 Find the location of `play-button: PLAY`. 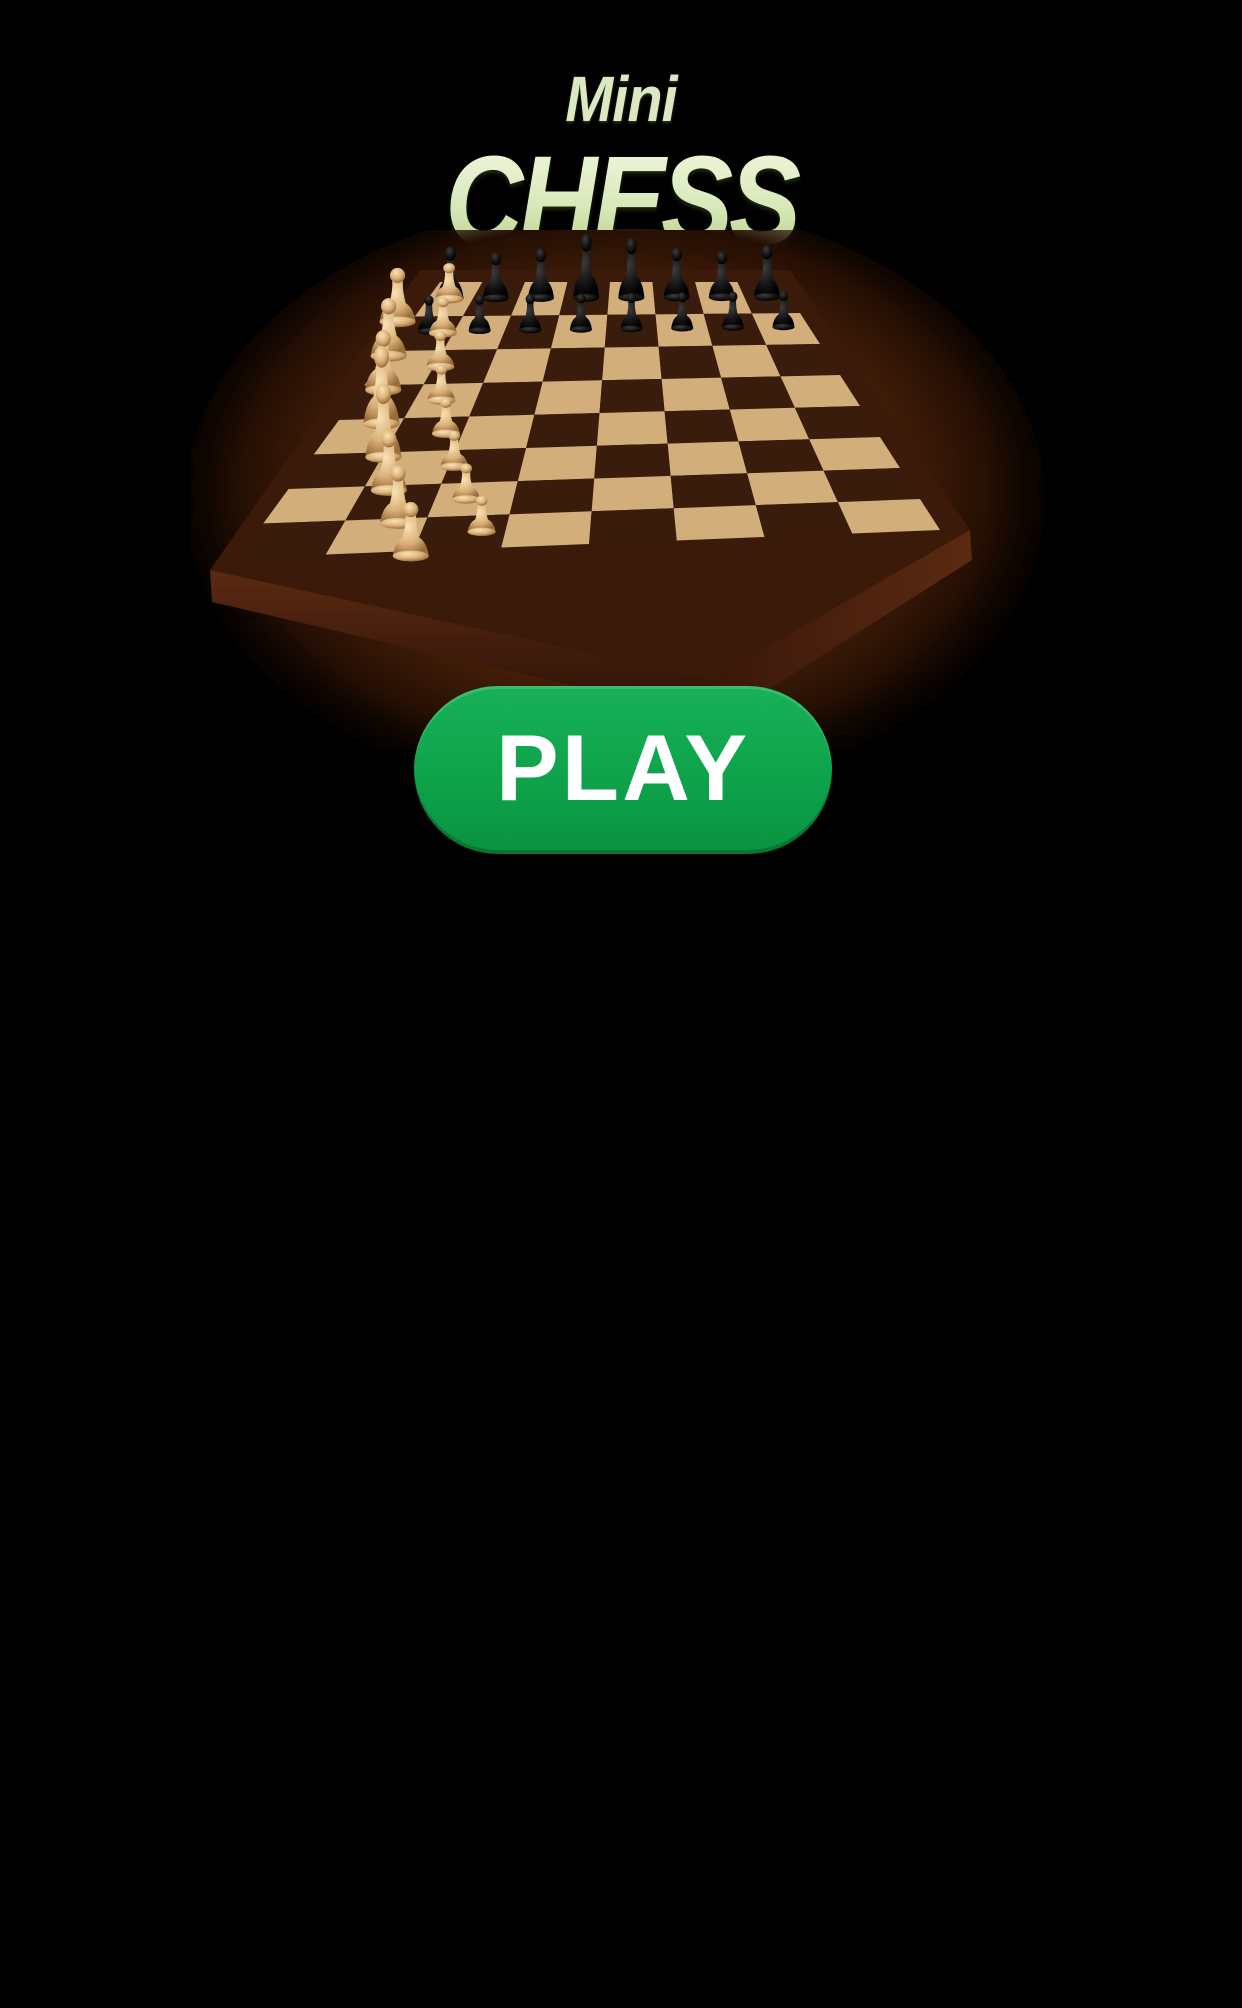

play-button: PLAY is located at coordinates (623, 770).